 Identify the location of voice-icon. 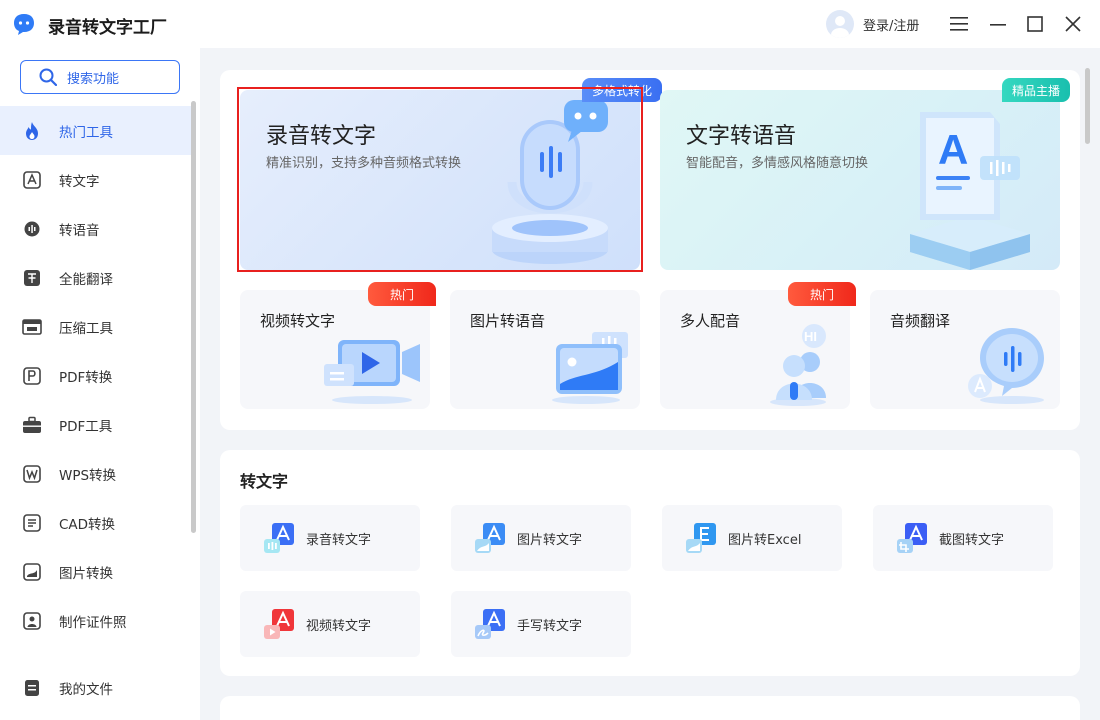
(32, 228).